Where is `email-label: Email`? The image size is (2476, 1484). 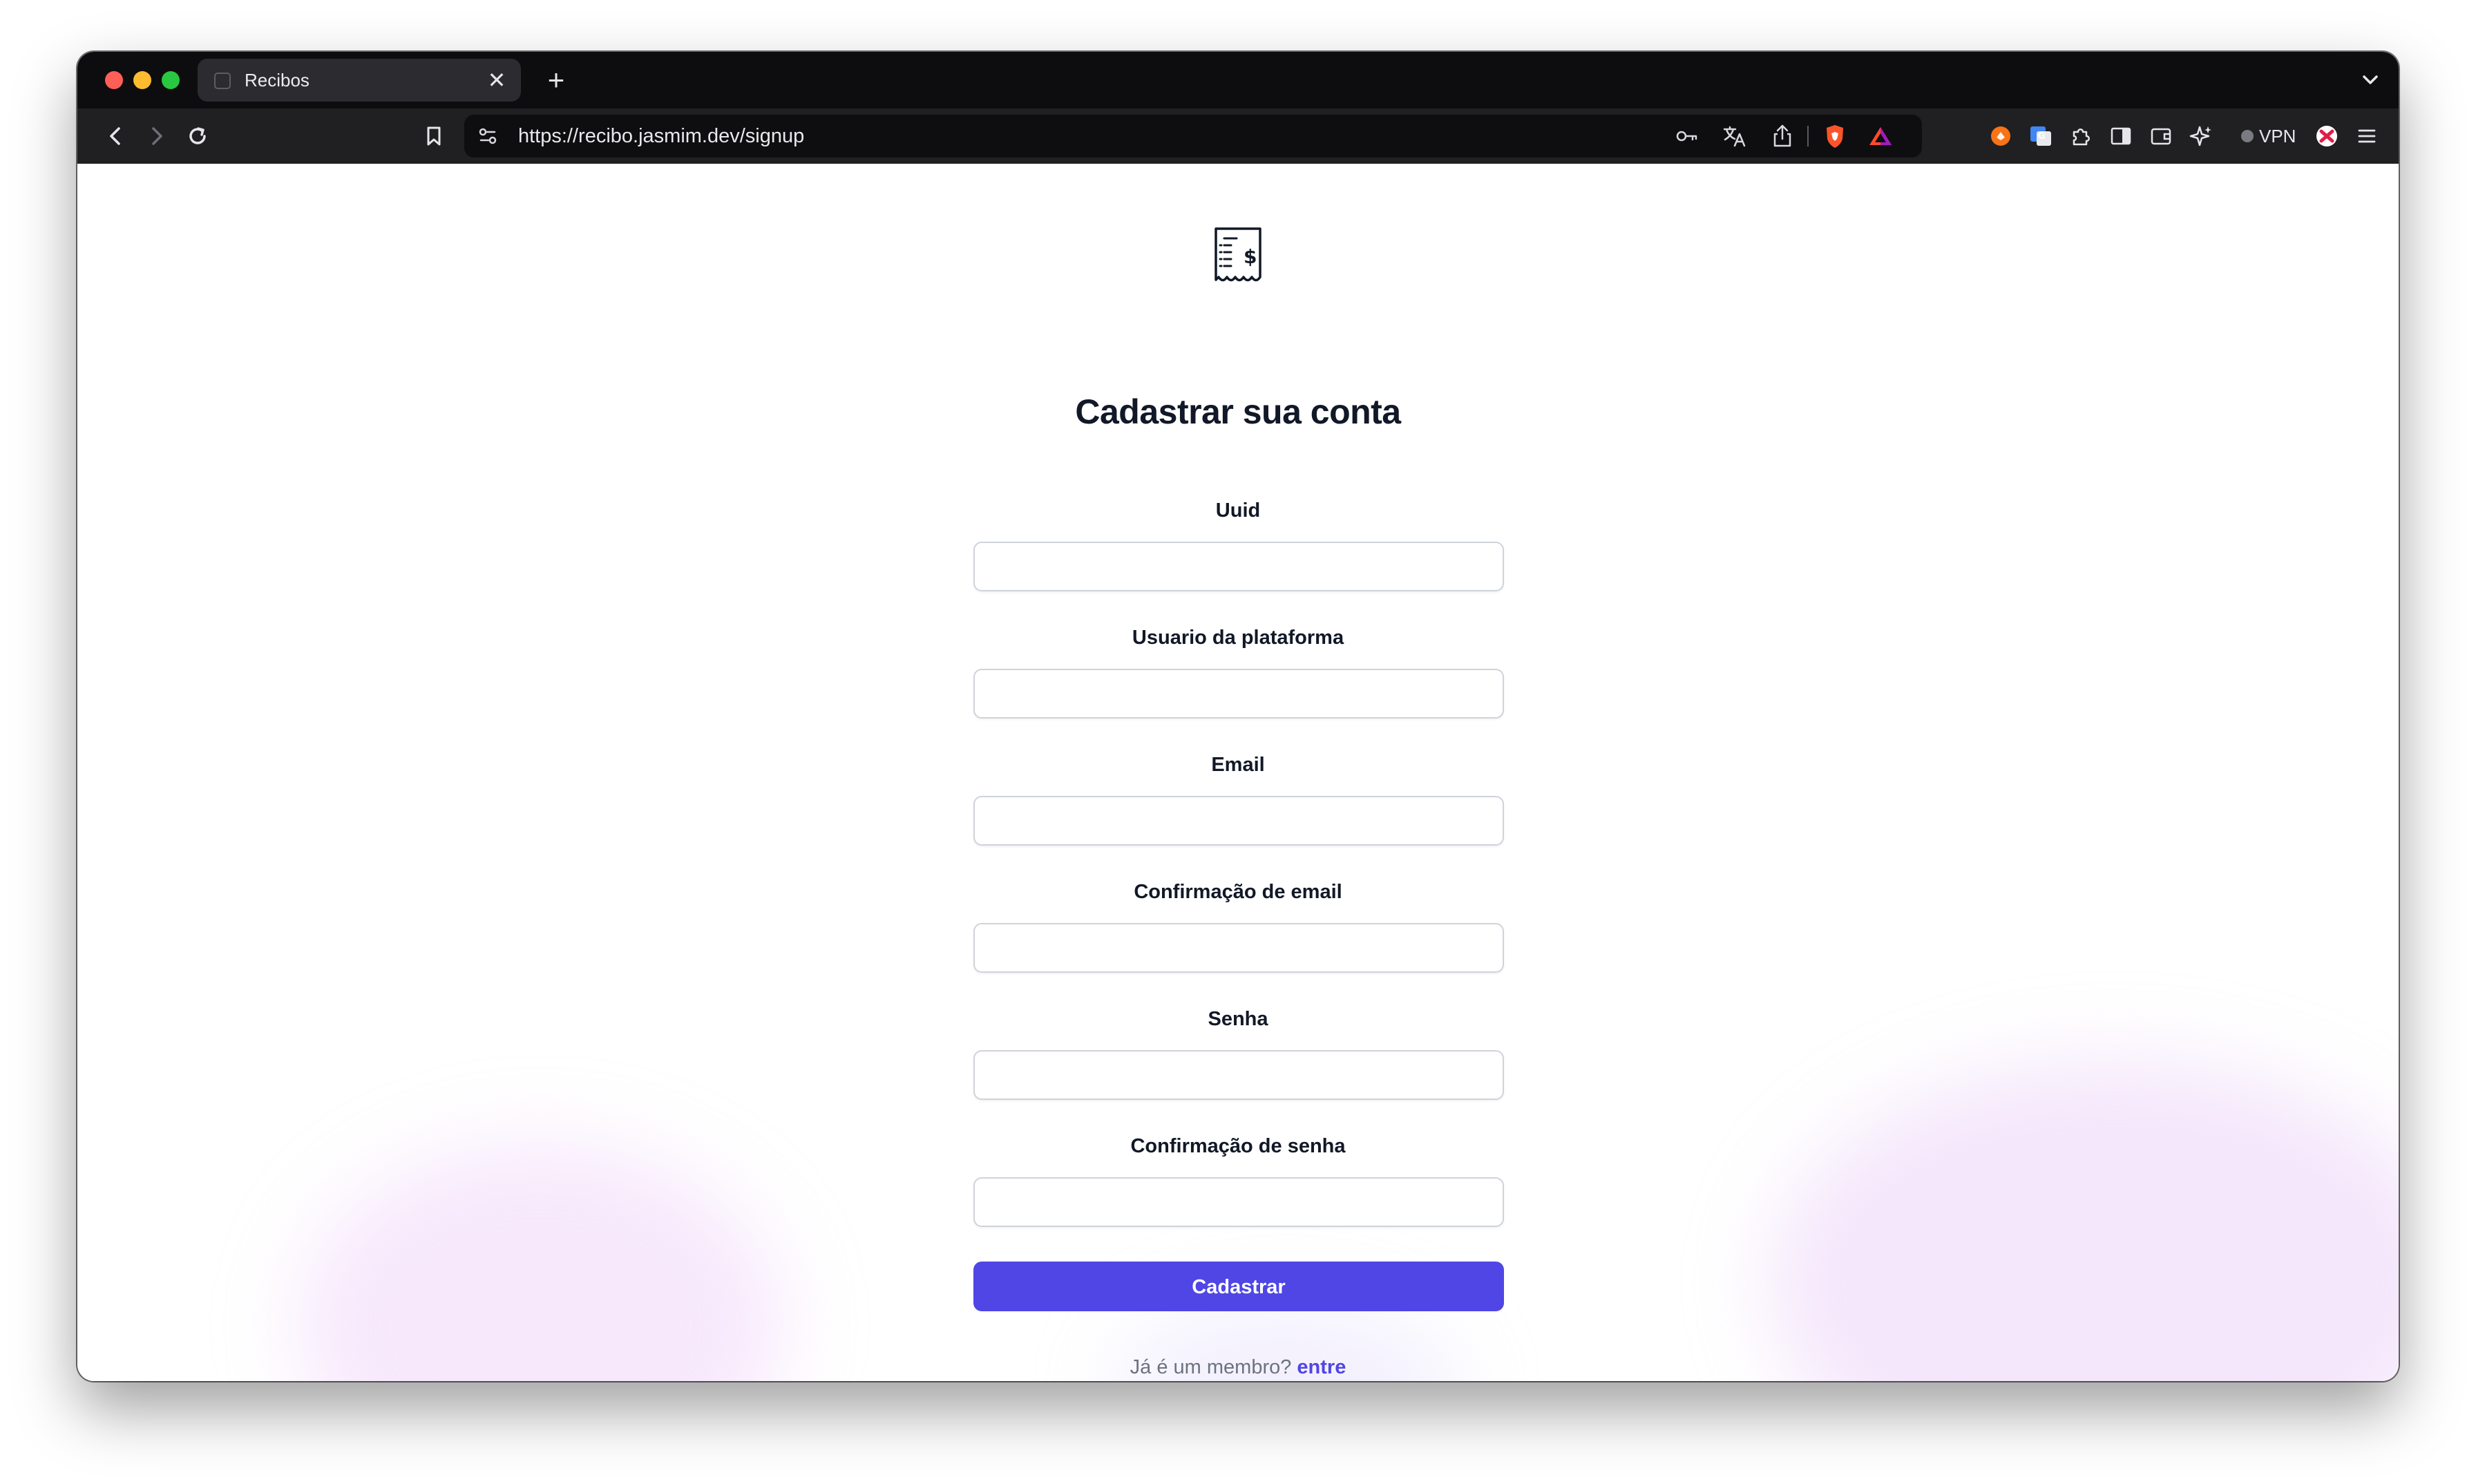
email-label: Email is located at coordinates (1238, 765).